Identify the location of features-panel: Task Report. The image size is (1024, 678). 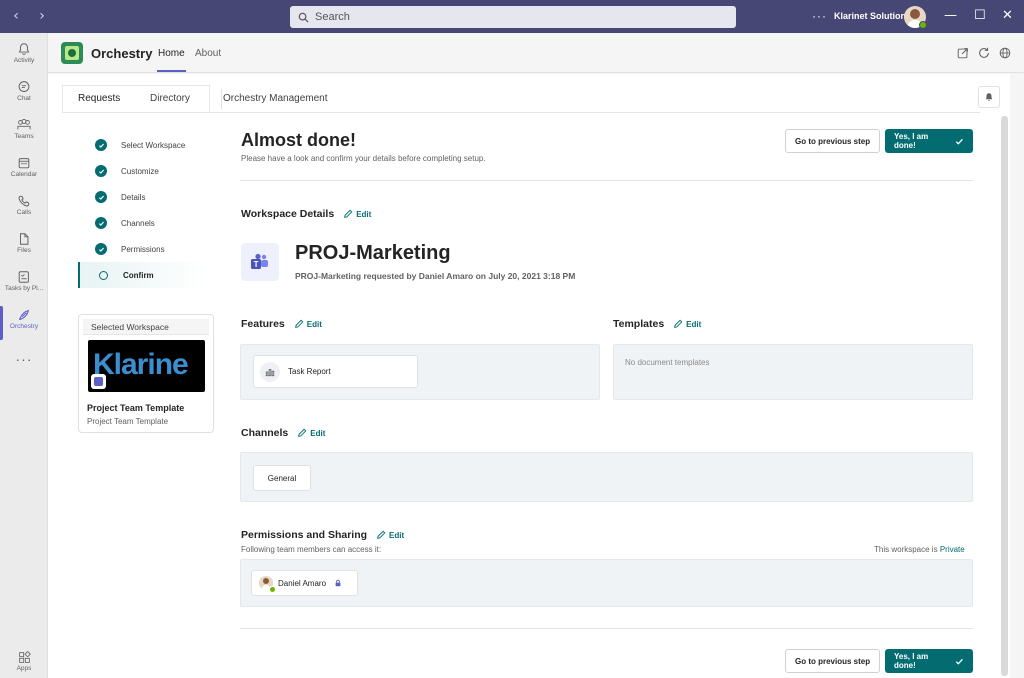
(420, 372).